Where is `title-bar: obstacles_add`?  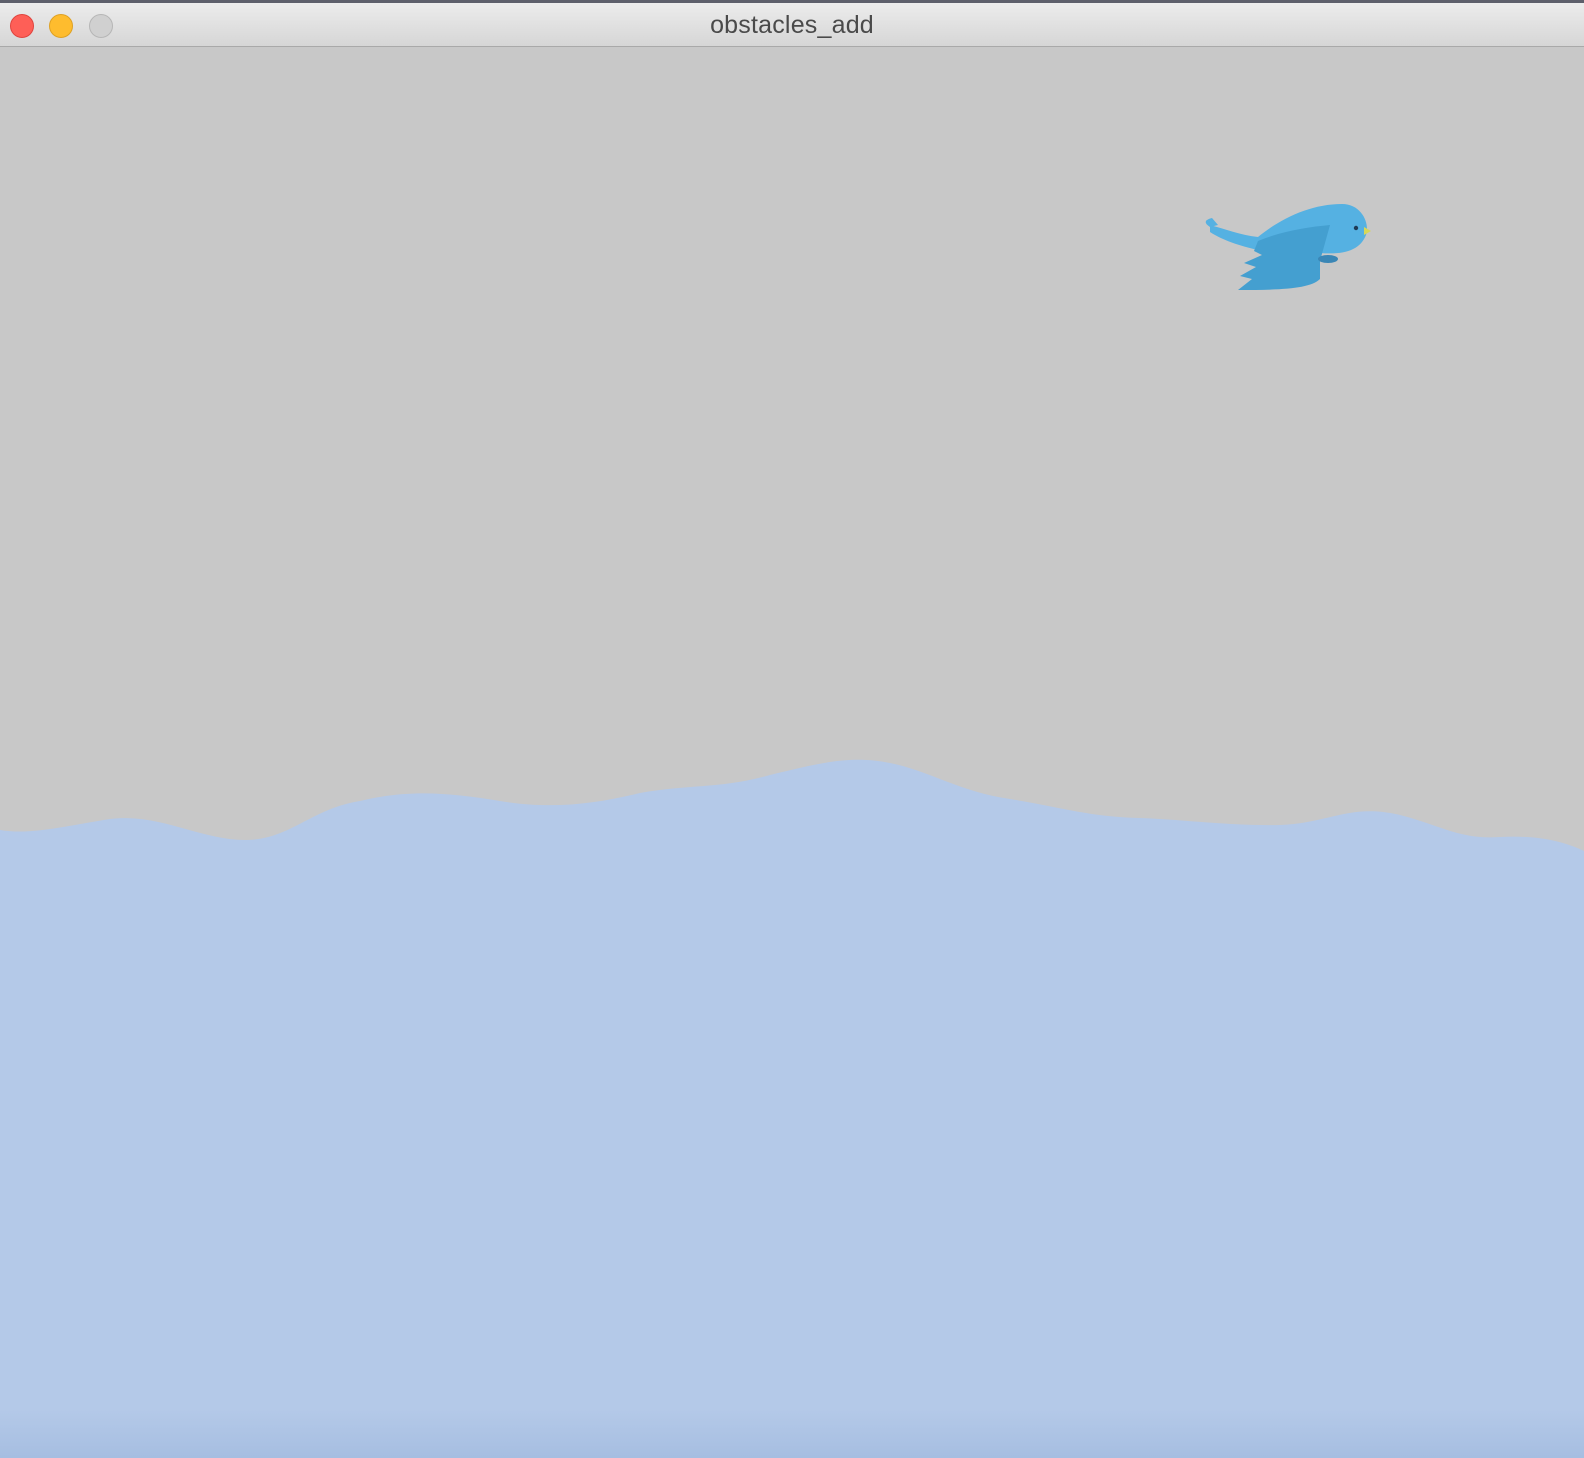
title-bar: obstacles_add is located at coordinates (792, 23).